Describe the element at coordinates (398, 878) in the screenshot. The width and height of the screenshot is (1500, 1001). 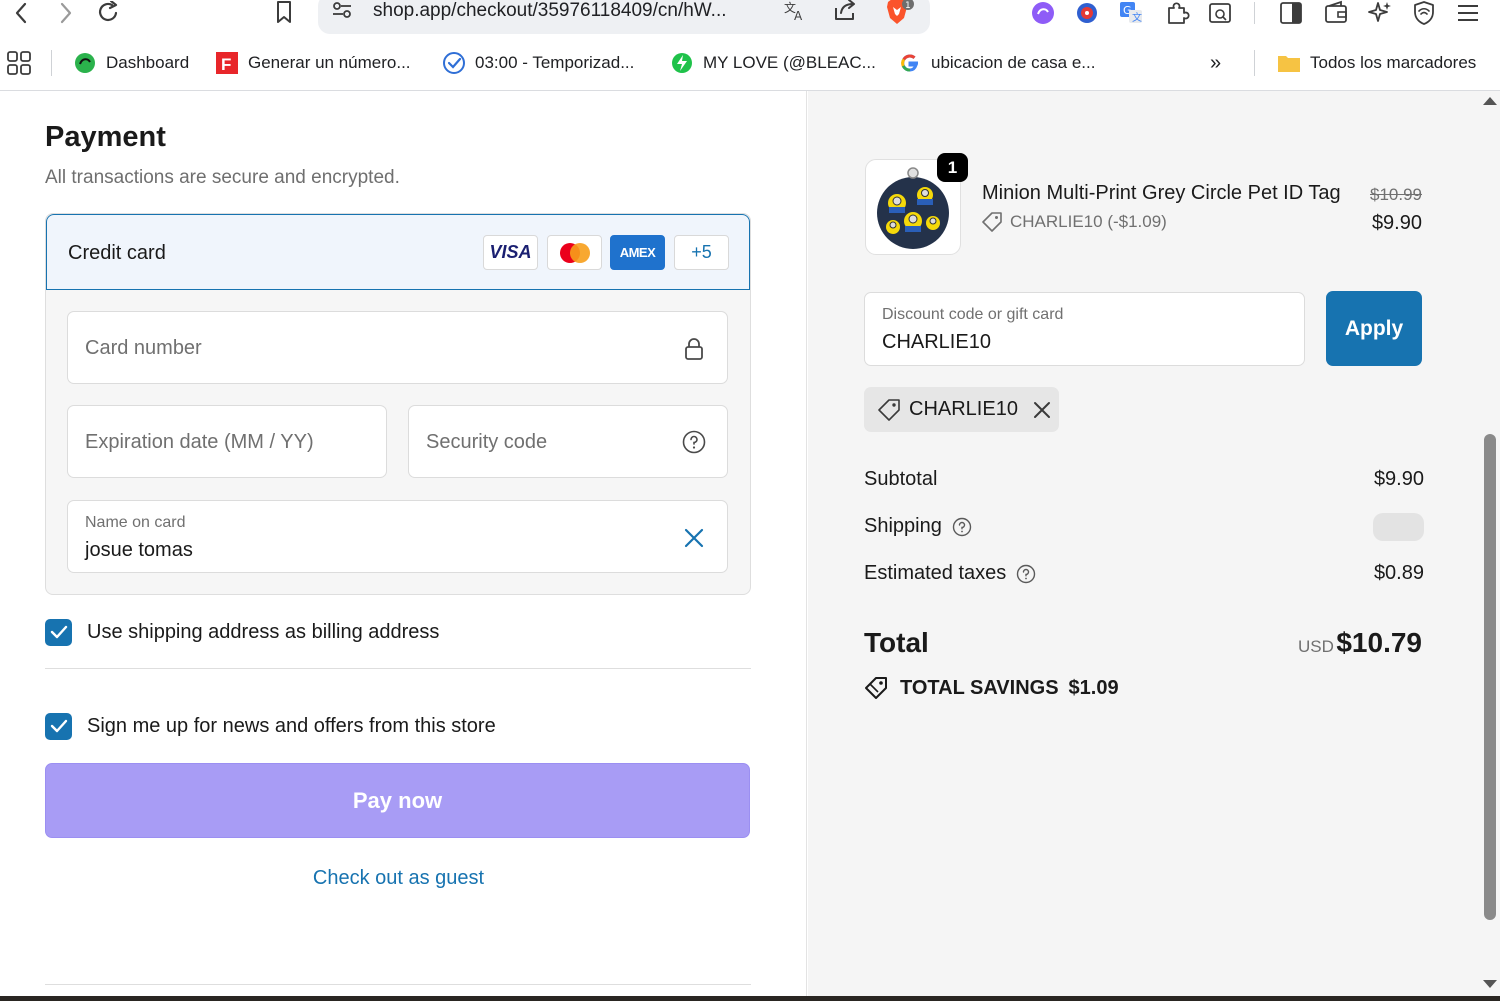
I see `checkout-as-guest-link: Check out as guest` at that location.